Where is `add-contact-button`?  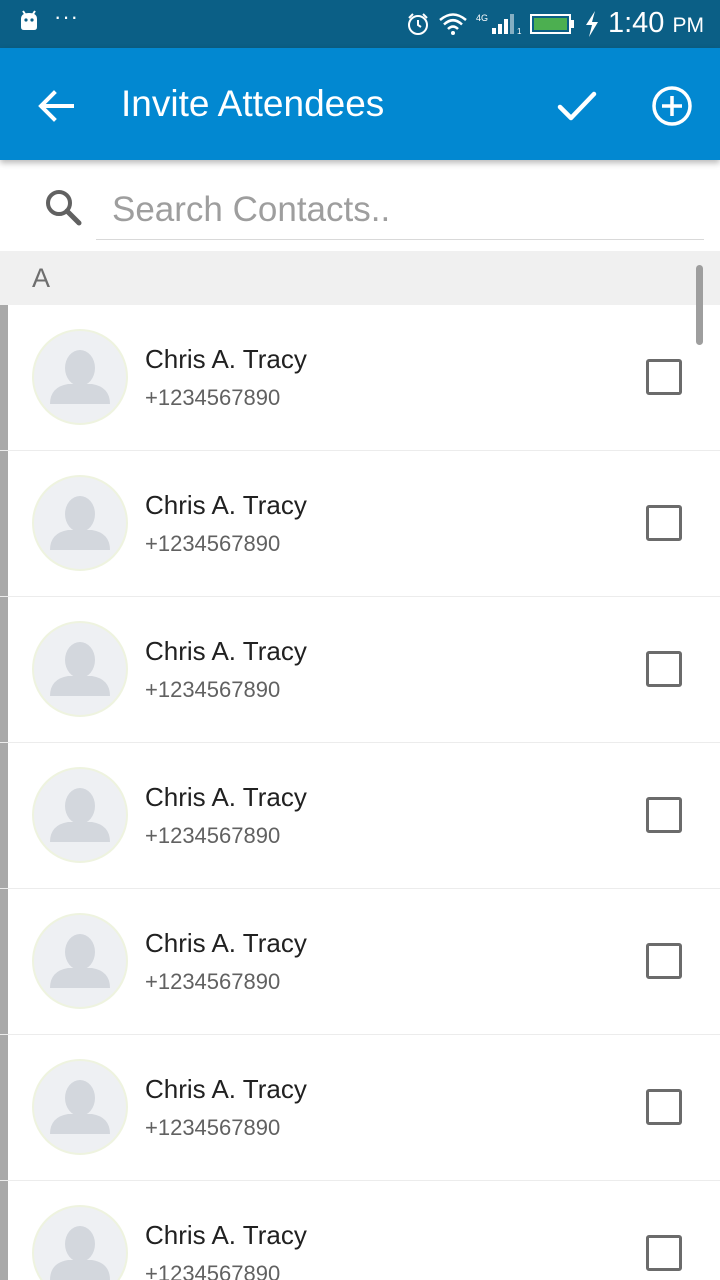
add-contact-button is located at coordinates (672, 106).